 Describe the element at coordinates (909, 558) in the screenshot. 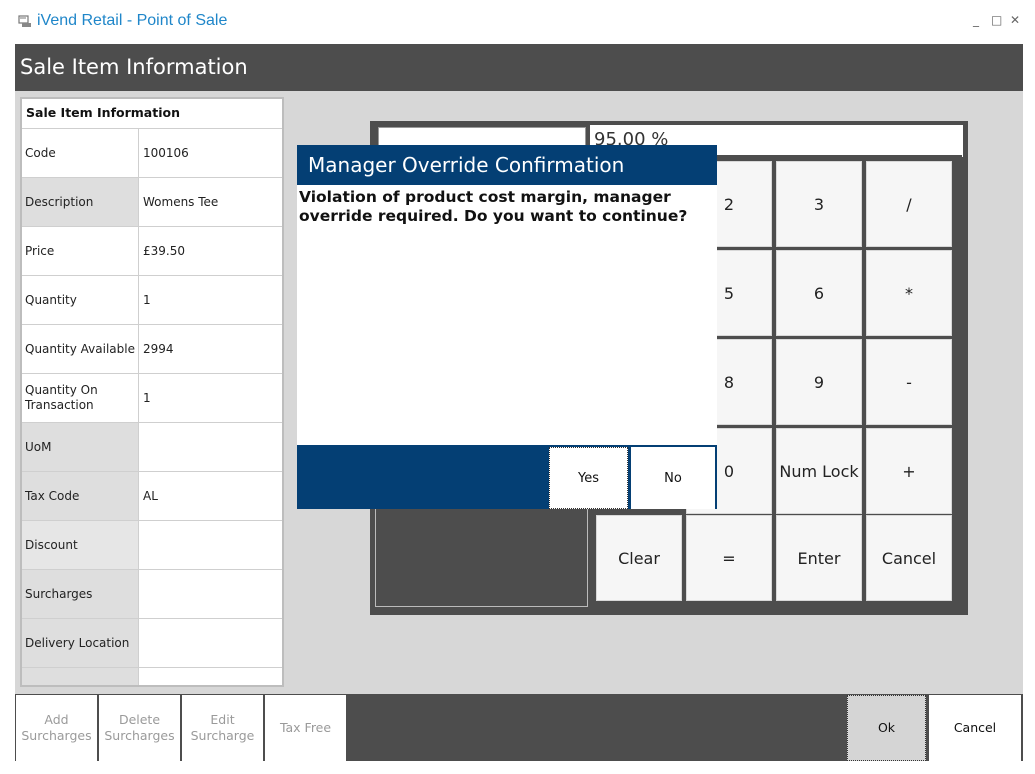

I see `key-cancel: Cancel` at that location.